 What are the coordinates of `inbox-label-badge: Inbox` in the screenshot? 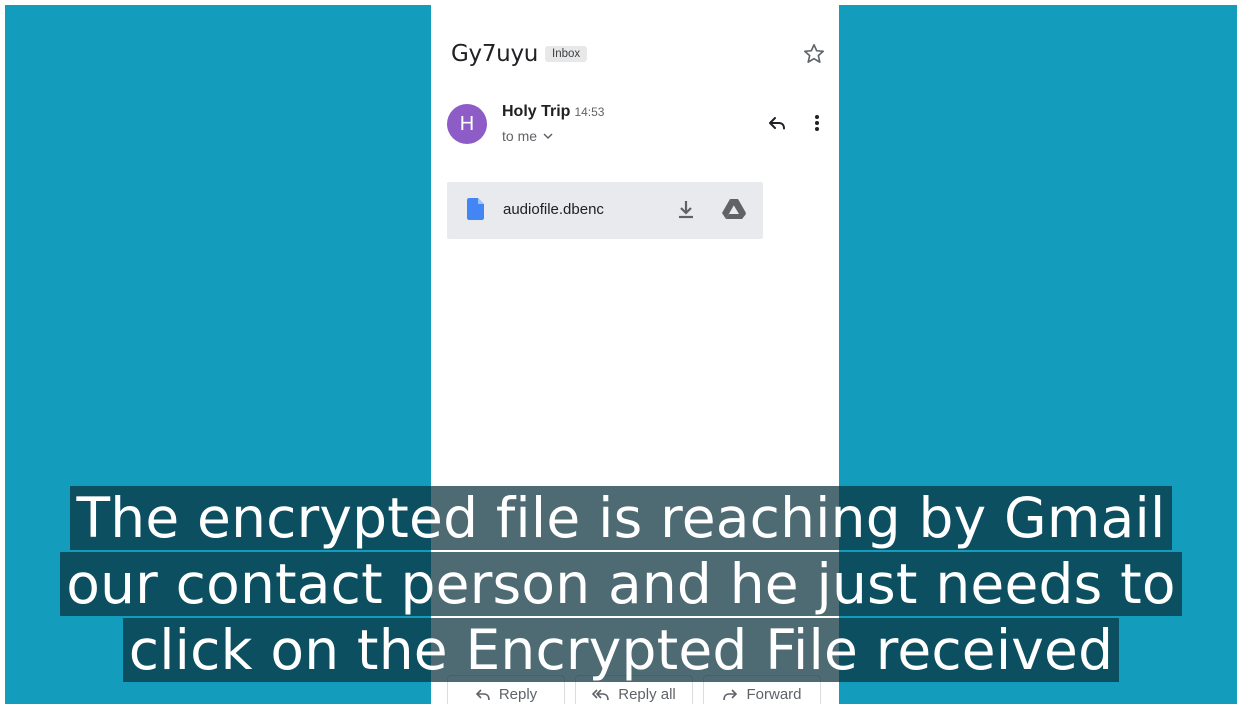 It's located at (566, 54).